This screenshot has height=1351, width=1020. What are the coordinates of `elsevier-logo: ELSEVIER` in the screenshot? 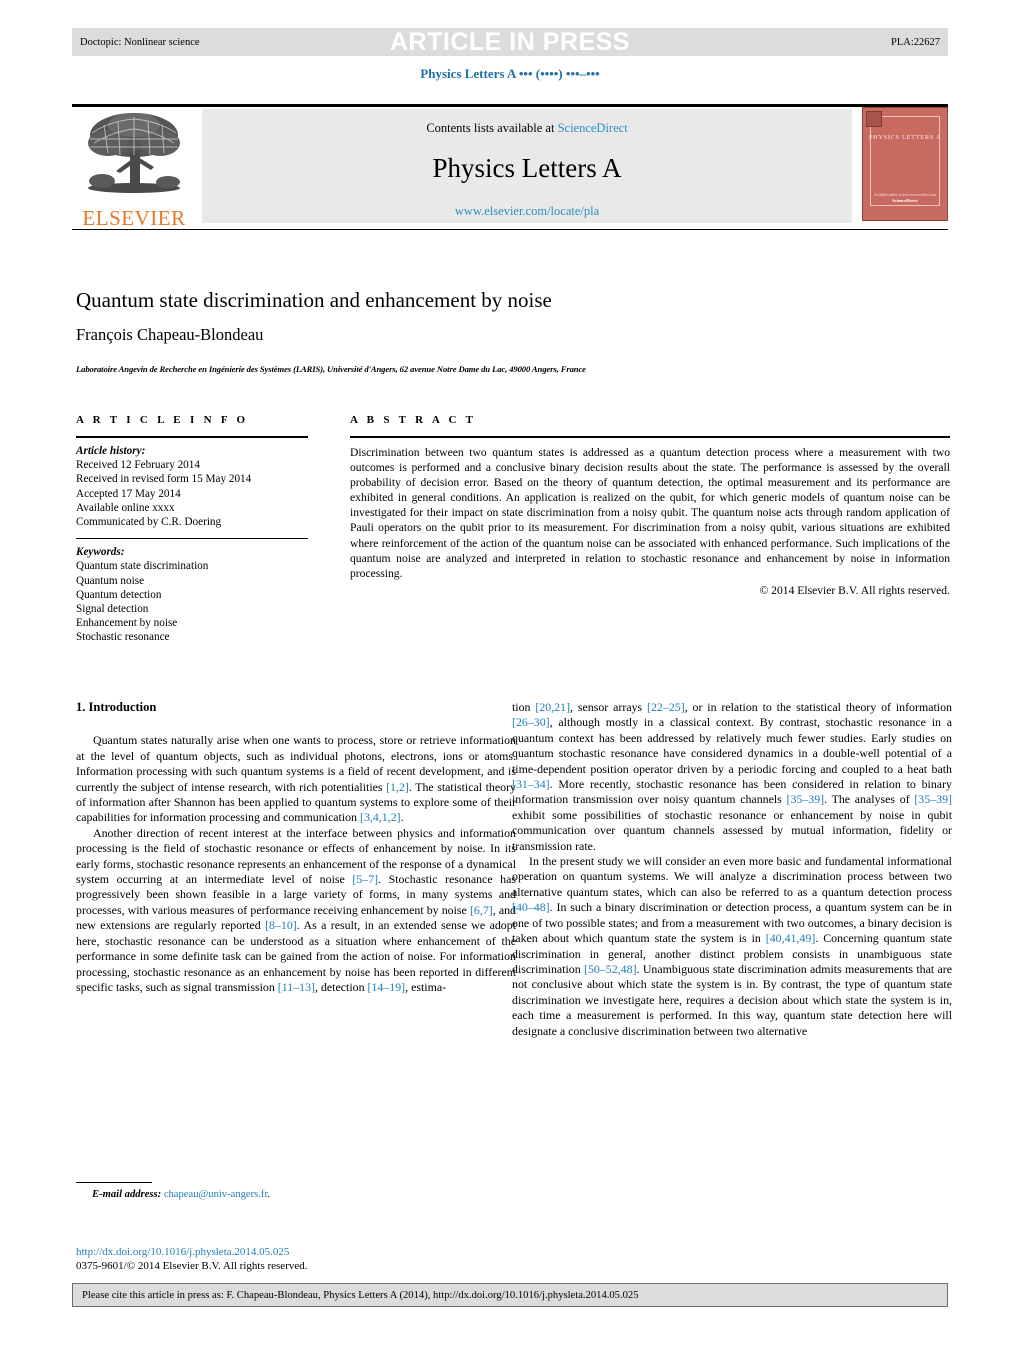 It's located at (134, 168).